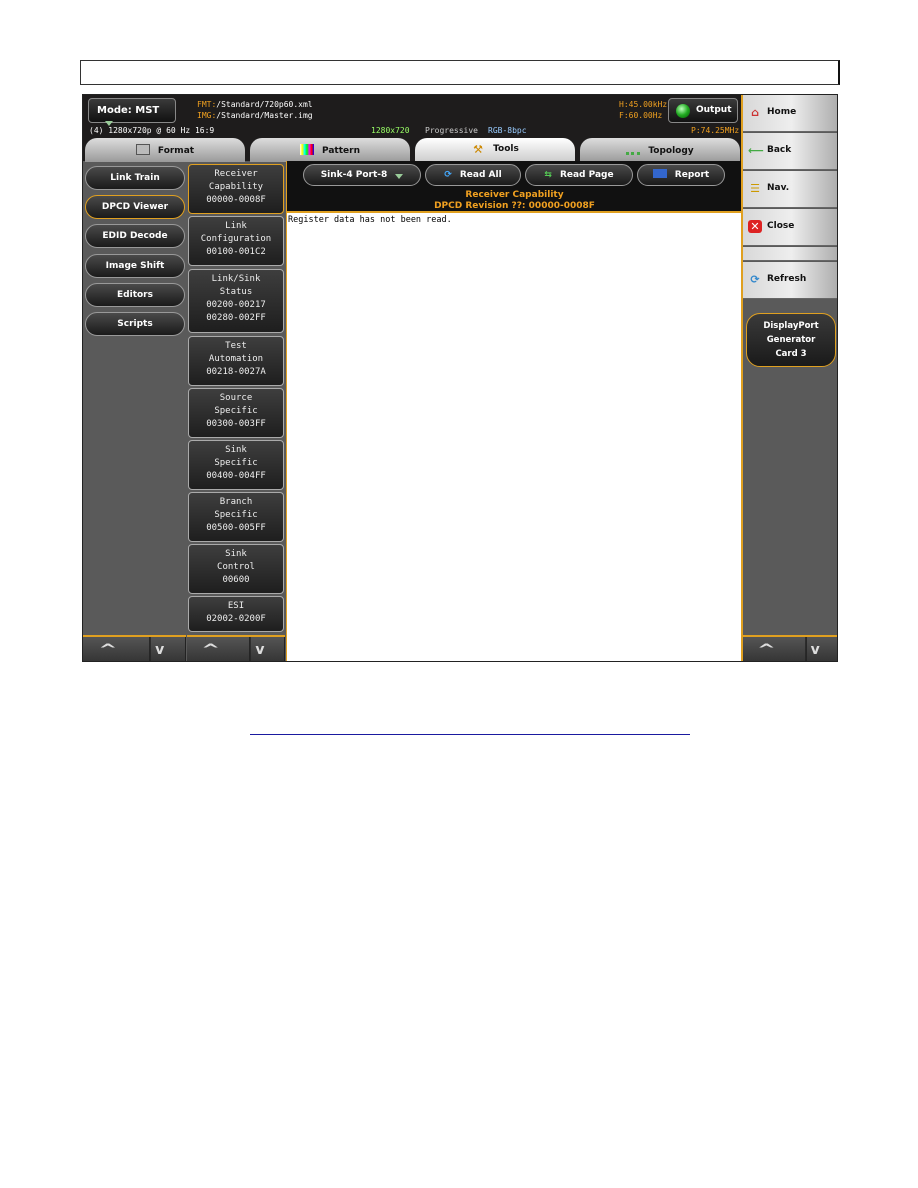 Image resolution: width=918 pixels, height=1188 pixels. Describe the element at coordinates (236, 279) in the screenshot. I see `register-line: Link/Sink` at that location.